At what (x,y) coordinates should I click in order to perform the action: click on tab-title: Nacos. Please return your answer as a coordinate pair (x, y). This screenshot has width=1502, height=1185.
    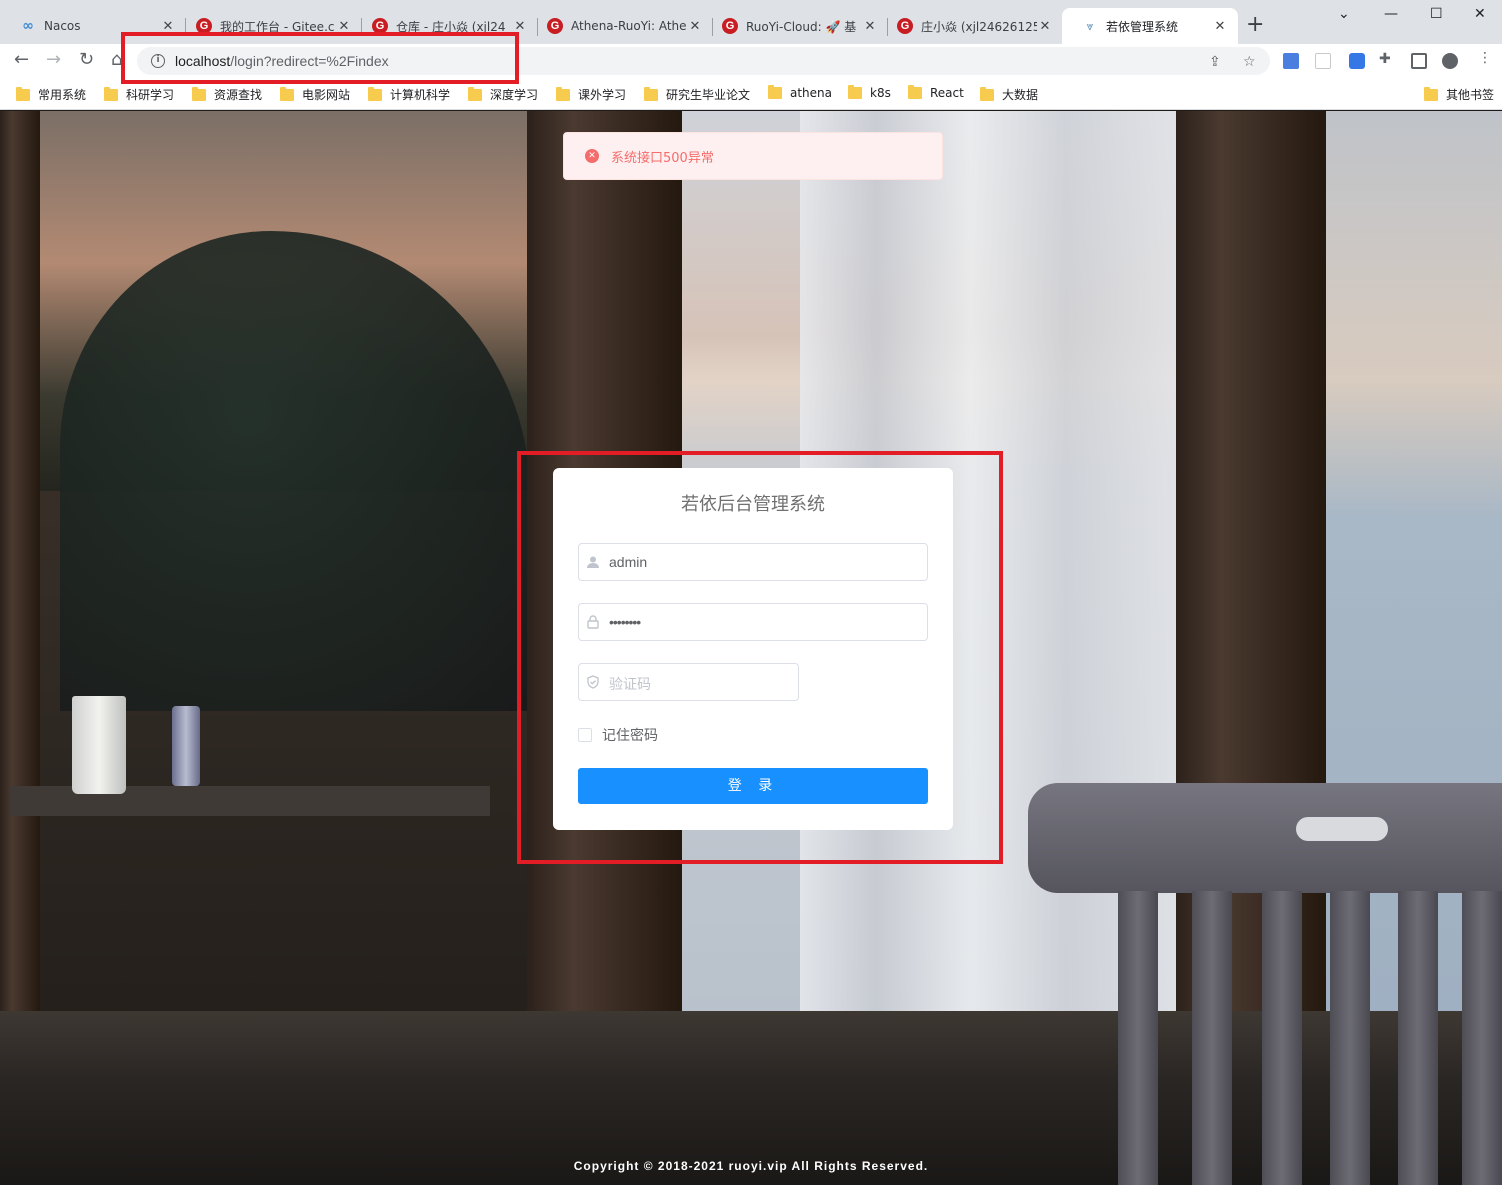
    Looking at the image, I should click on (62, 26).